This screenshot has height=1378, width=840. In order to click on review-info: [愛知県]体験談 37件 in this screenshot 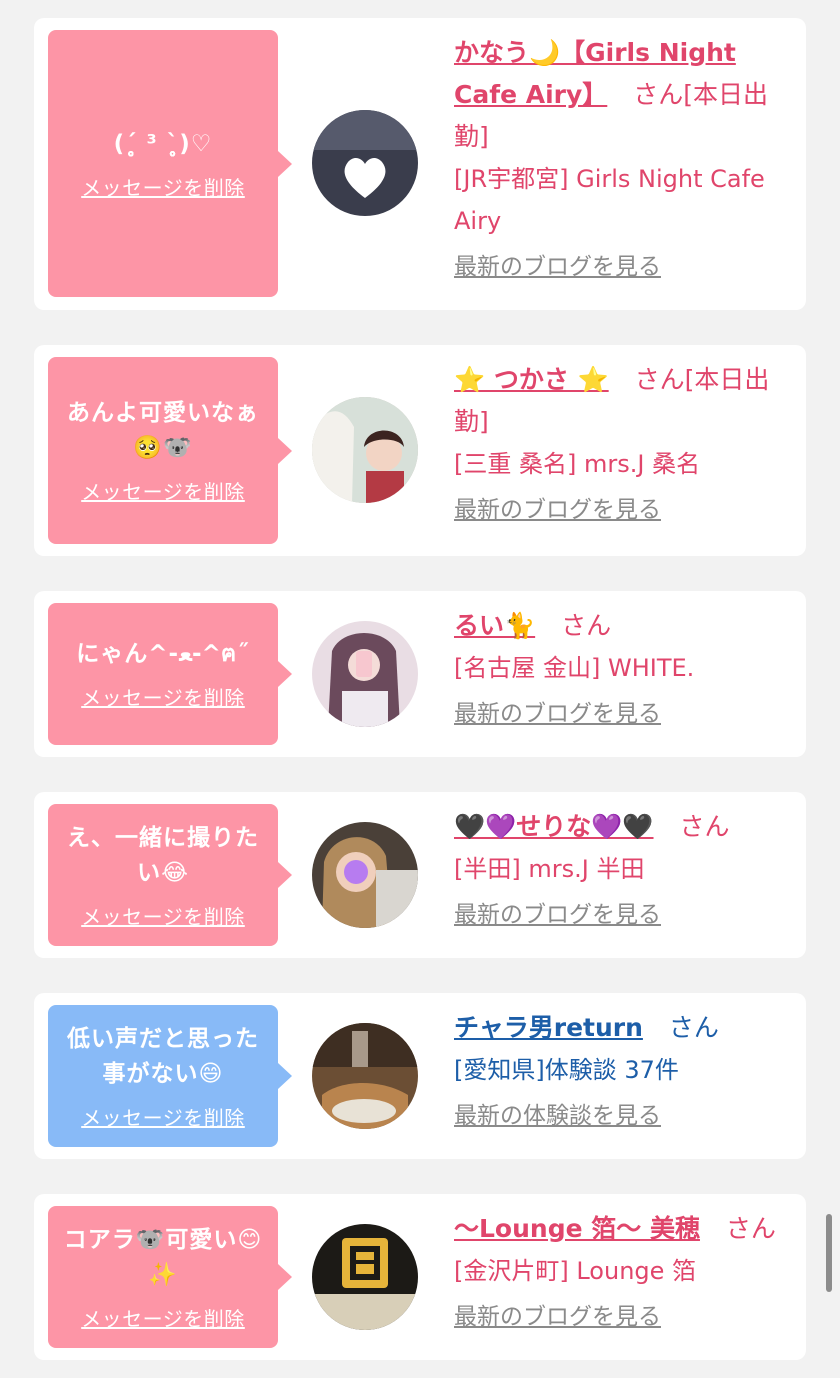, I will do `click(566, 1070)`.